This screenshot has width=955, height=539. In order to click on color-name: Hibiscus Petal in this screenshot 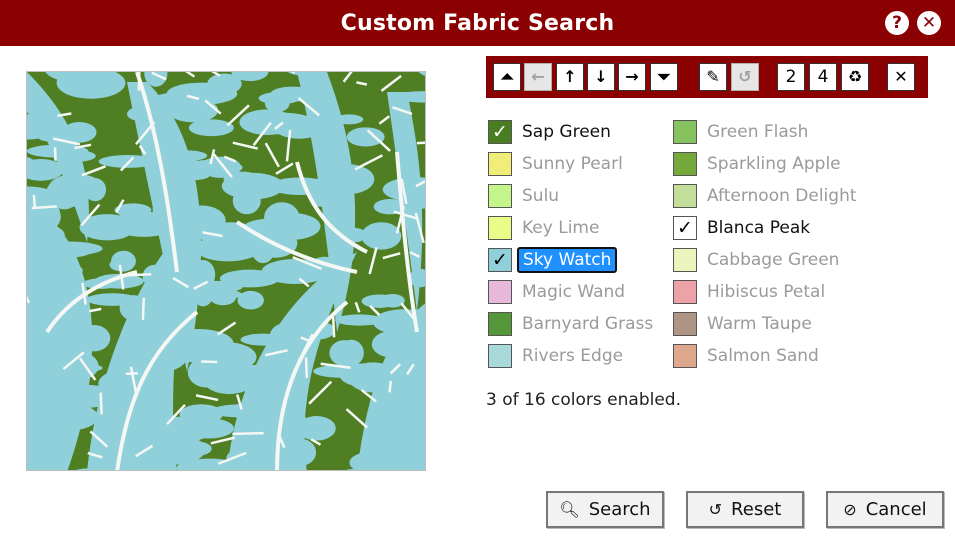, I will do `click(766, 292)`.